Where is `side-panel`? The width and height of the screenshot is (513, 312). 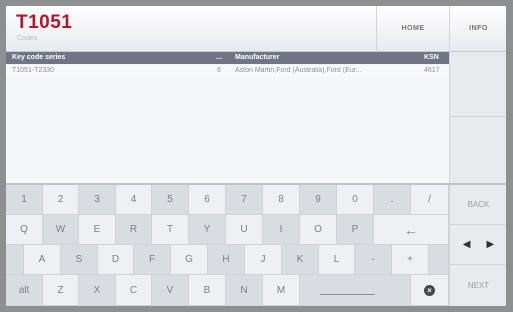 side-panel is located at coordinates (477, 117).